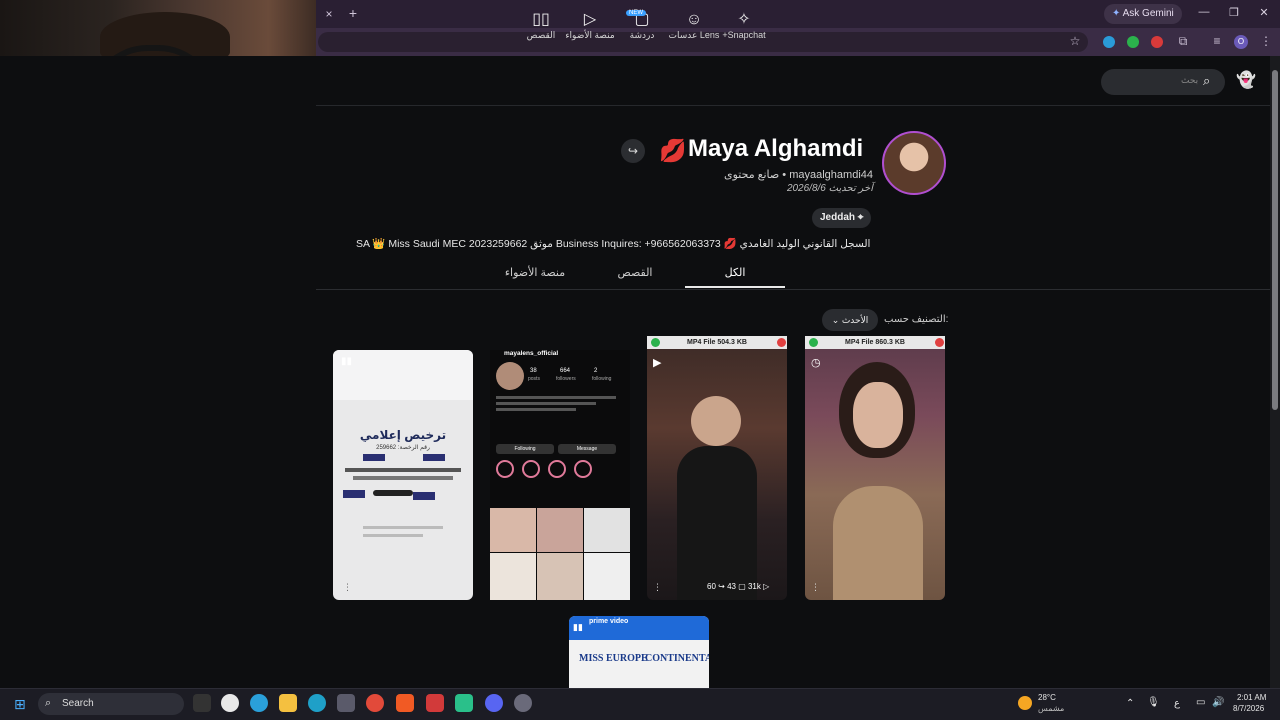 The width and height of the screenshot is (1280, 720). Describe the element at coordinates (1264, 12) in the screenshot. I see `close-window-button: ✕` at that location.